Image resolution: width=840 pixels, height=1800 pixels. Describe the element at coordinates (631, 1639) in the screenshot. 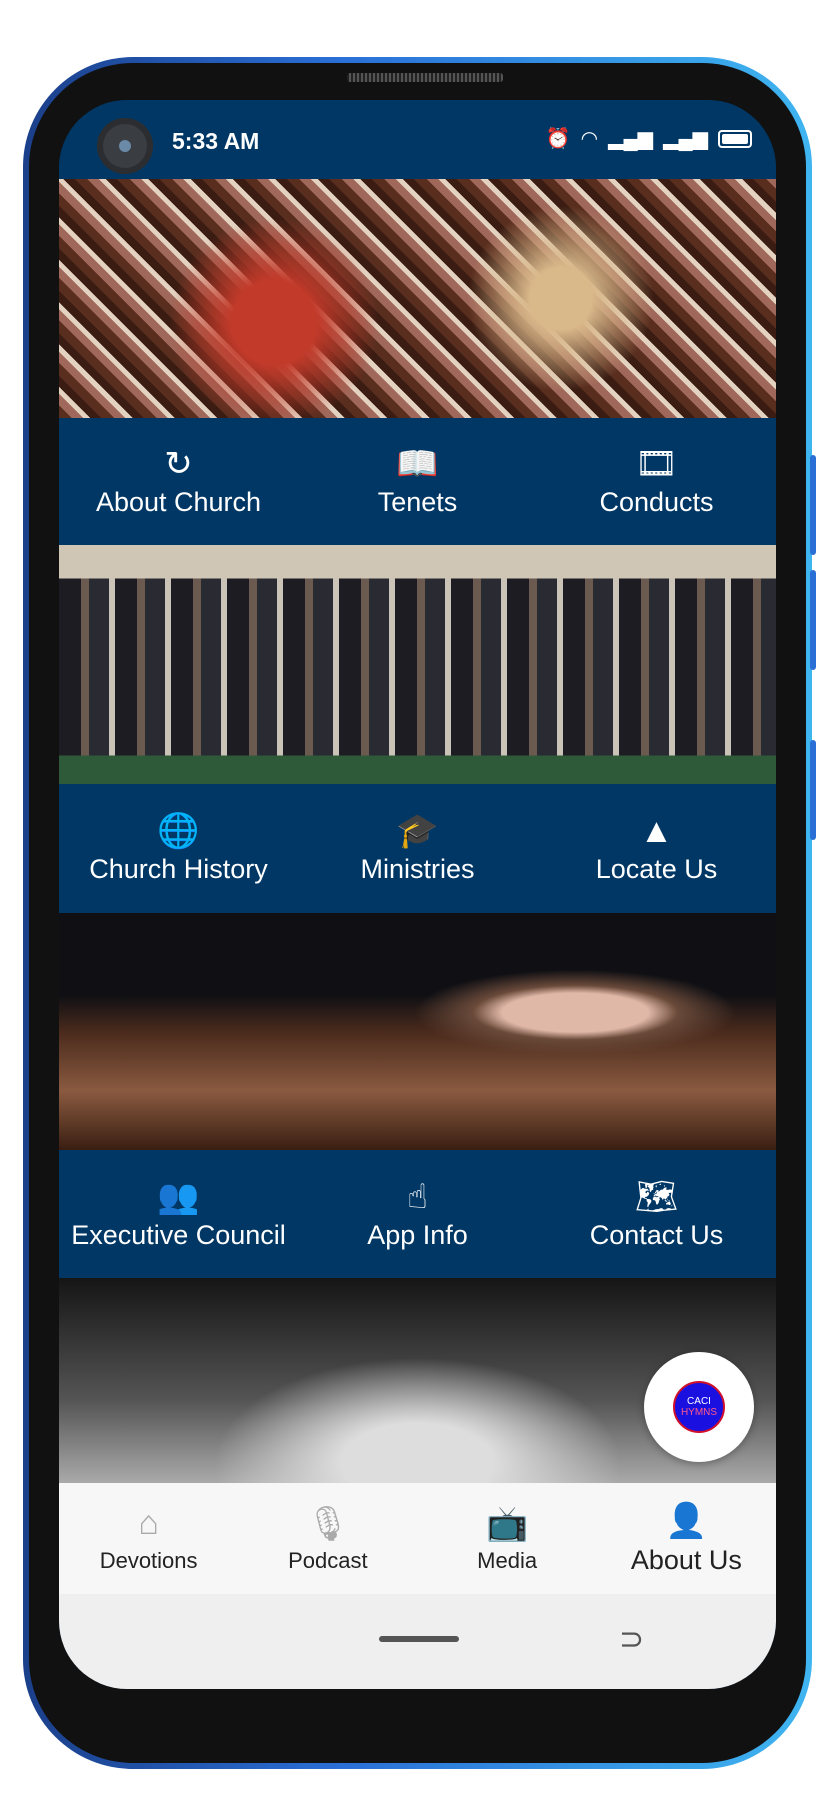

I see `back-icon: ⊃` at that location.